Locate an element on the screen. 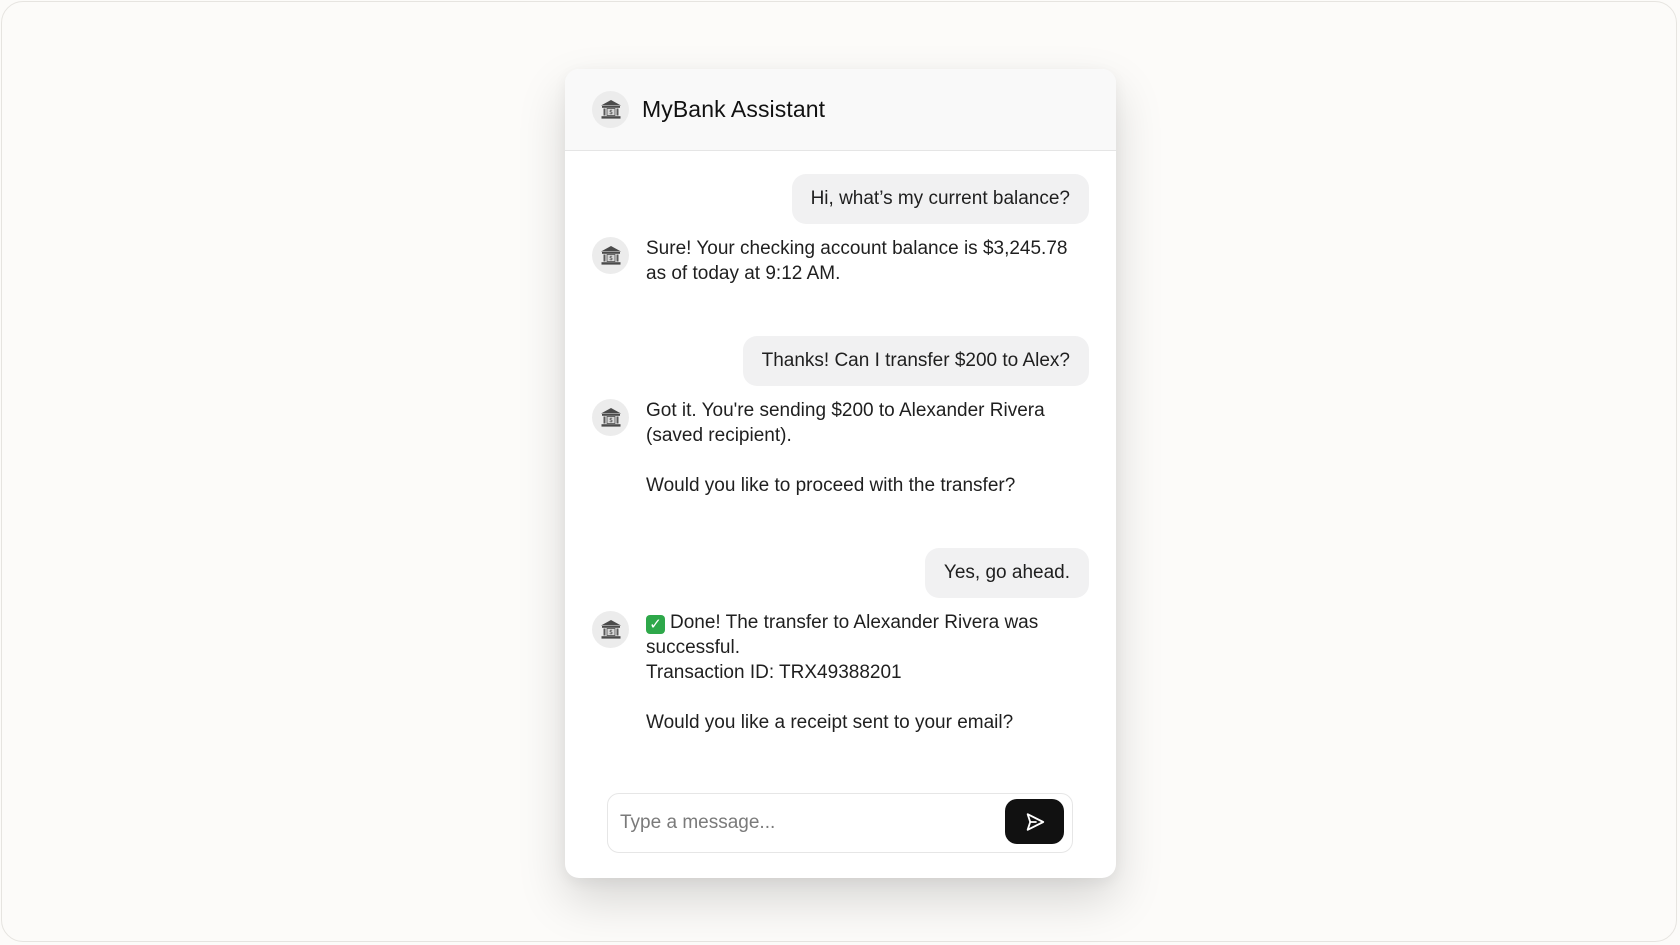 The width and height of the screenshot is (1680, 945). user-message: Yes, go ahead. is located at coordinates (1006, 573).